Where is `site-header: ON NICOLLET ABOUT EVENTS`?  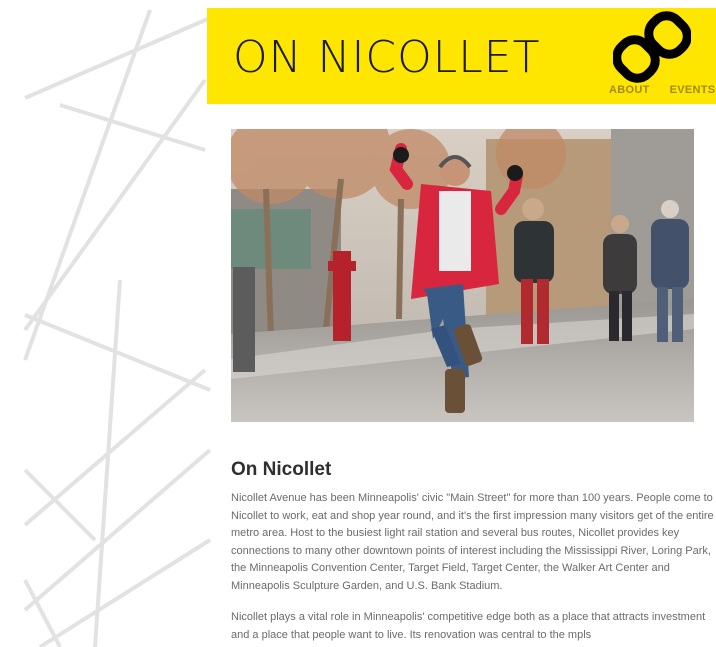
site-header: ON NICOLLET ABOUT EVENTS is located at coordinates (461, 56).